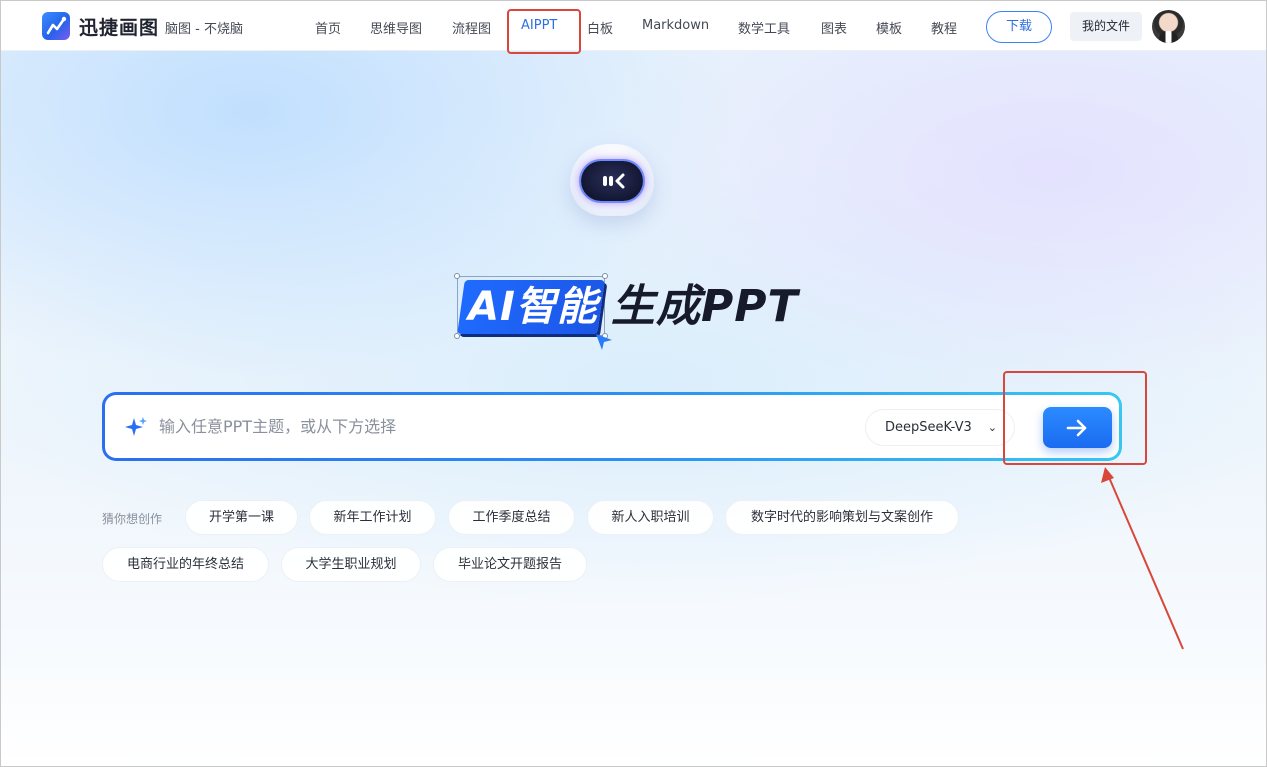 Image resolution: width=1267 pixels, height=767 pixels. I want to click on cursor-pointer-icon, so click(604, 342).